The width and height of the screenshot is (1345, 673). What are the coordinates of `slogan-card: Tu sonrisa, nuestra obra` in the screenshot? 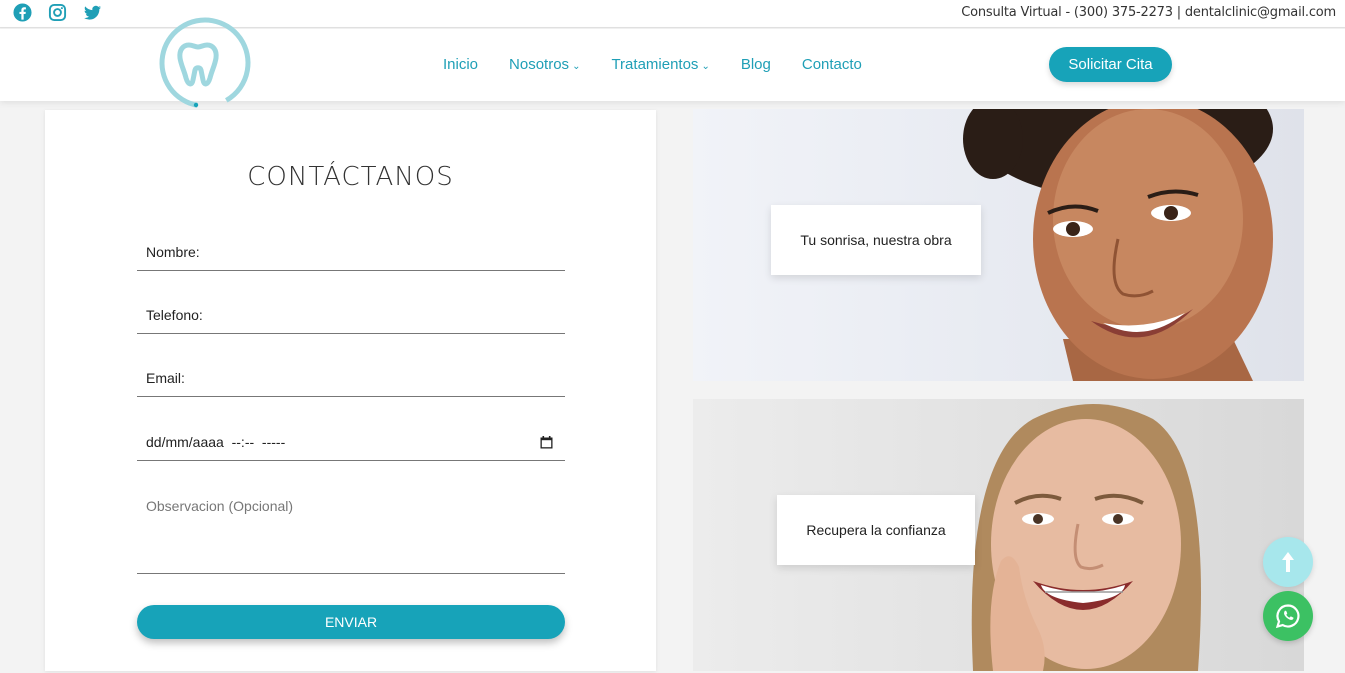 It's located at (876, 240).